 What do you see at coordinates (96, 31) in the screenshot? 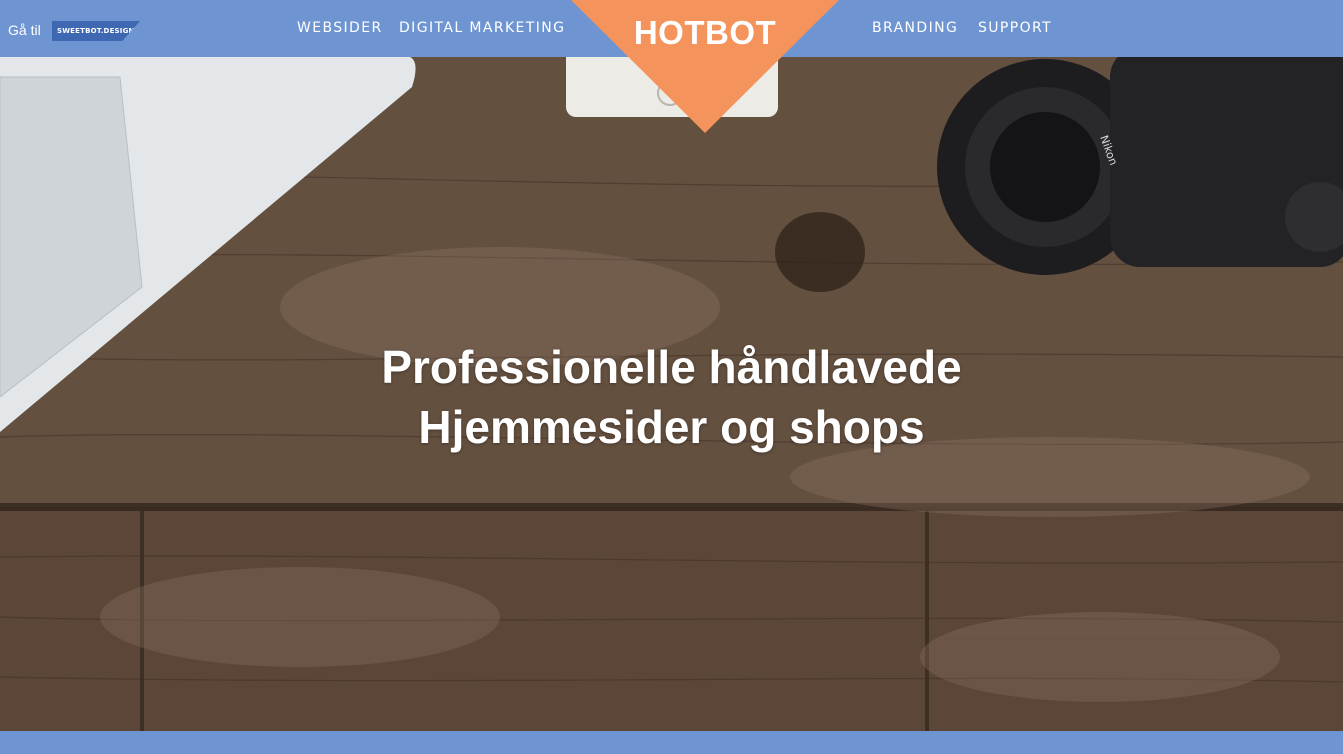
I see `sweetbot-design-link: SWEETBOT.DESIGN` at bounding box center [96, 31].